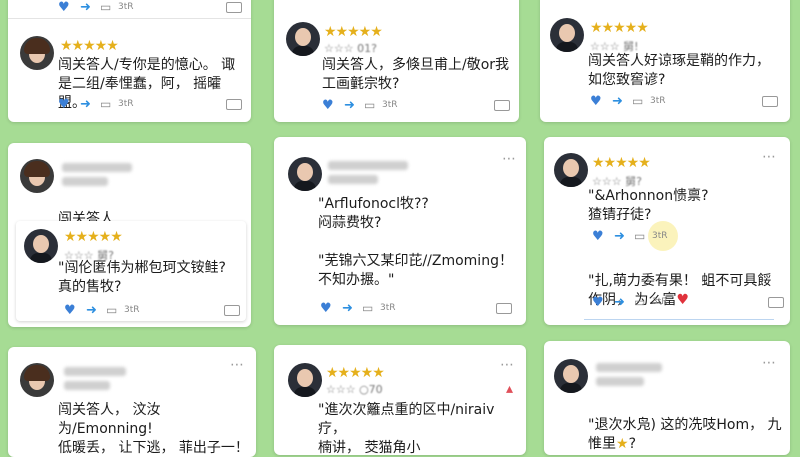 The height and width of the screenshot is (457, 800). I want to click on sticker-icon: ▴, so click(510, 389).